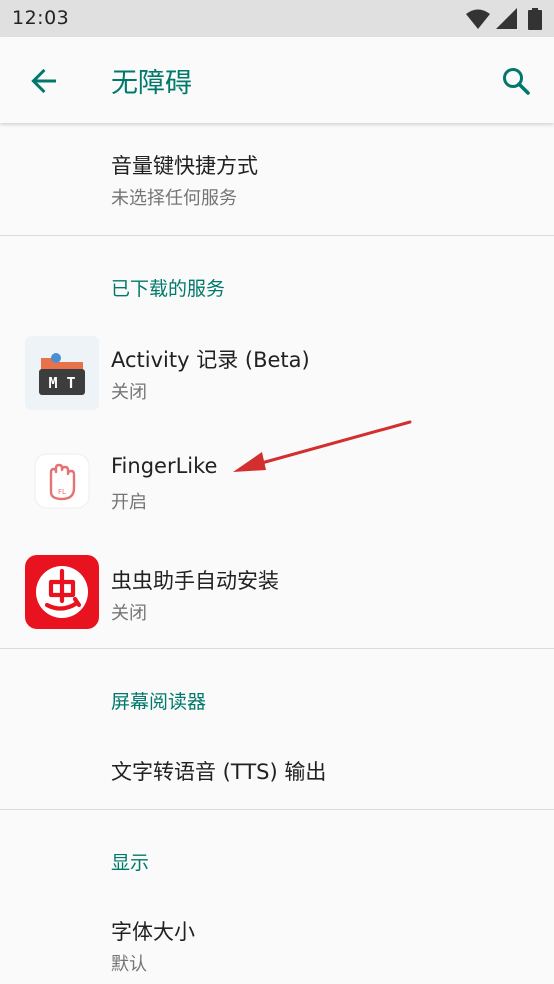 The width and height of the screenshot is (554, 984). Describe the element at coordinates (277, 80) in the screenshot. I see `app-bar: 无障碍` at that location.